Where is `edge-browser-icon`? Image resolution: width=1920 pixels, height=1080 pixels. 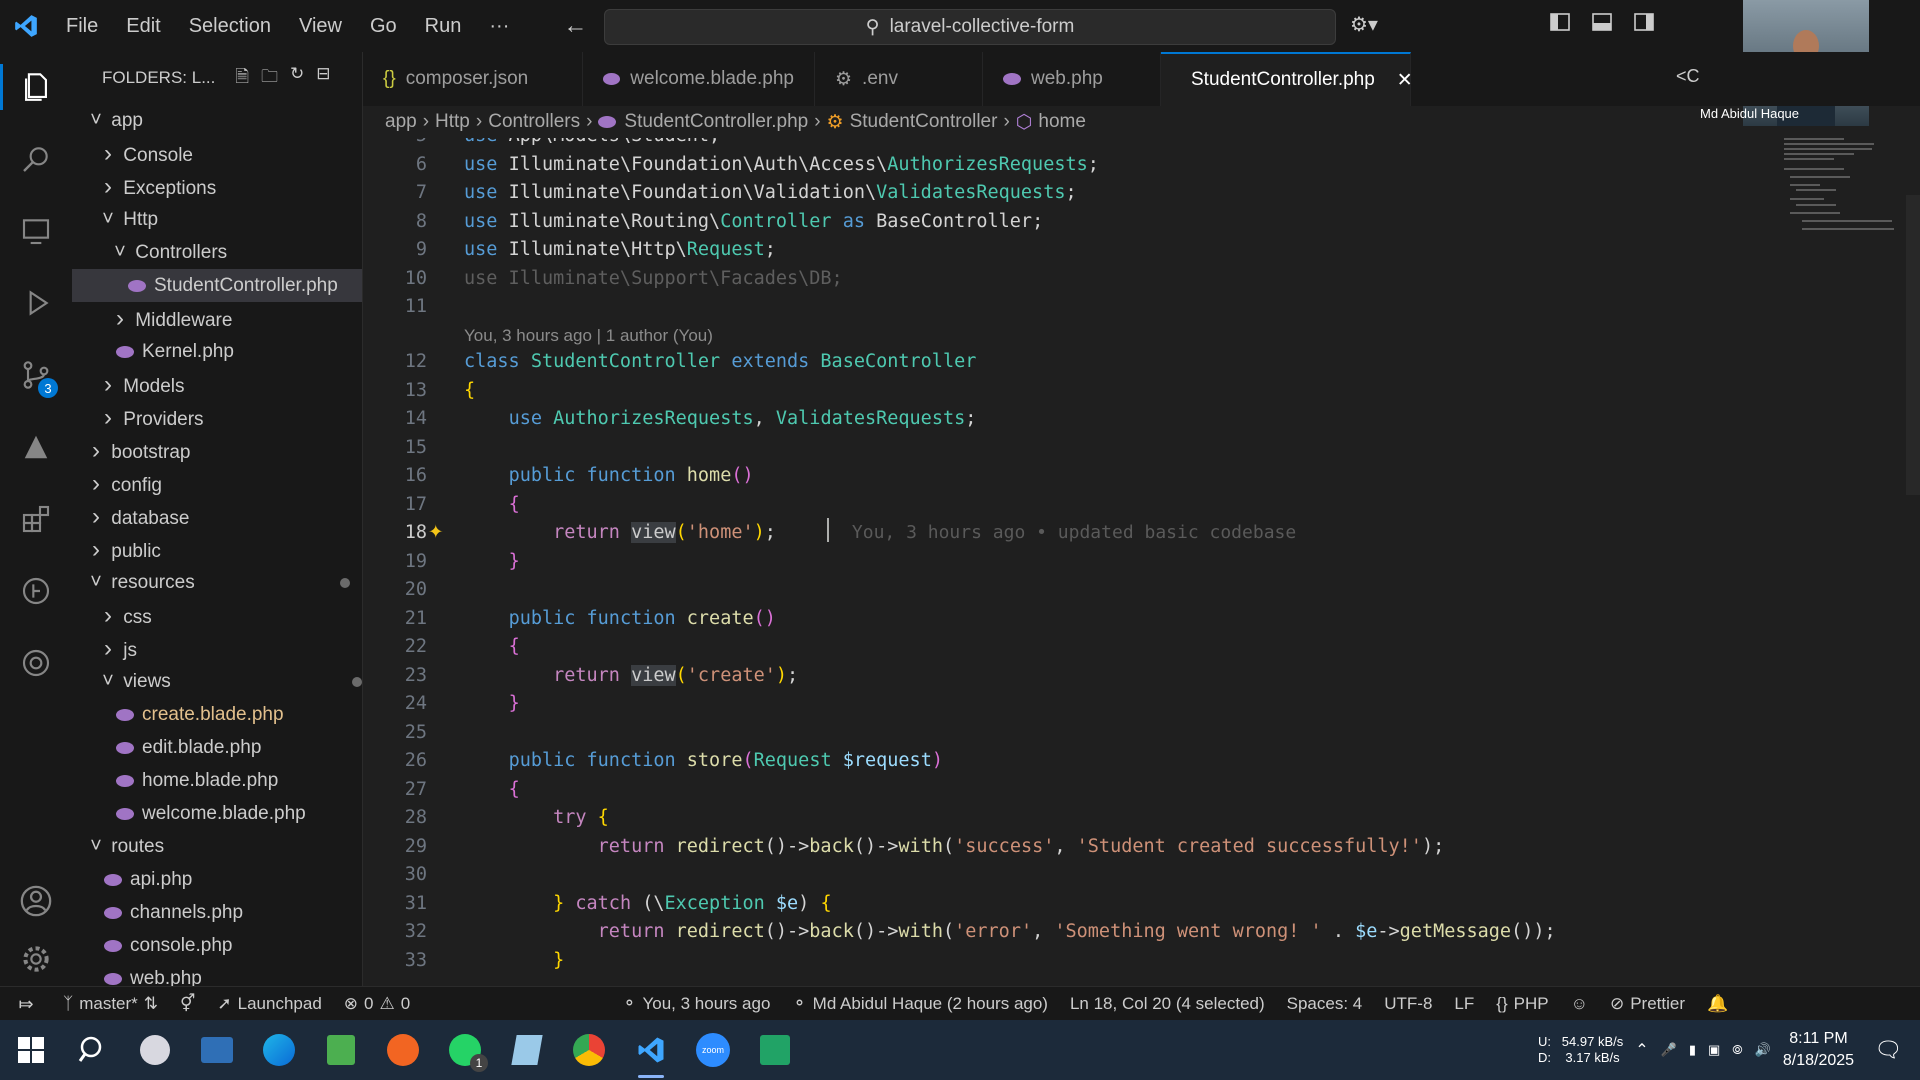 edge-browser-icon is located at coordinates (279, 1050).